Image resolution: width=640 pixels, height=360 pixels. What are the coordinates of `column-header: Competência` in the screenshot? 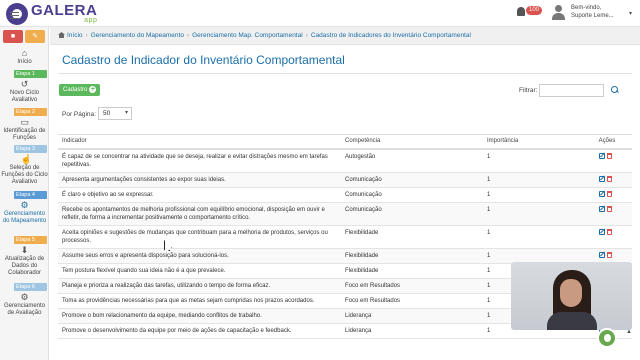 It's located at (412, 142).